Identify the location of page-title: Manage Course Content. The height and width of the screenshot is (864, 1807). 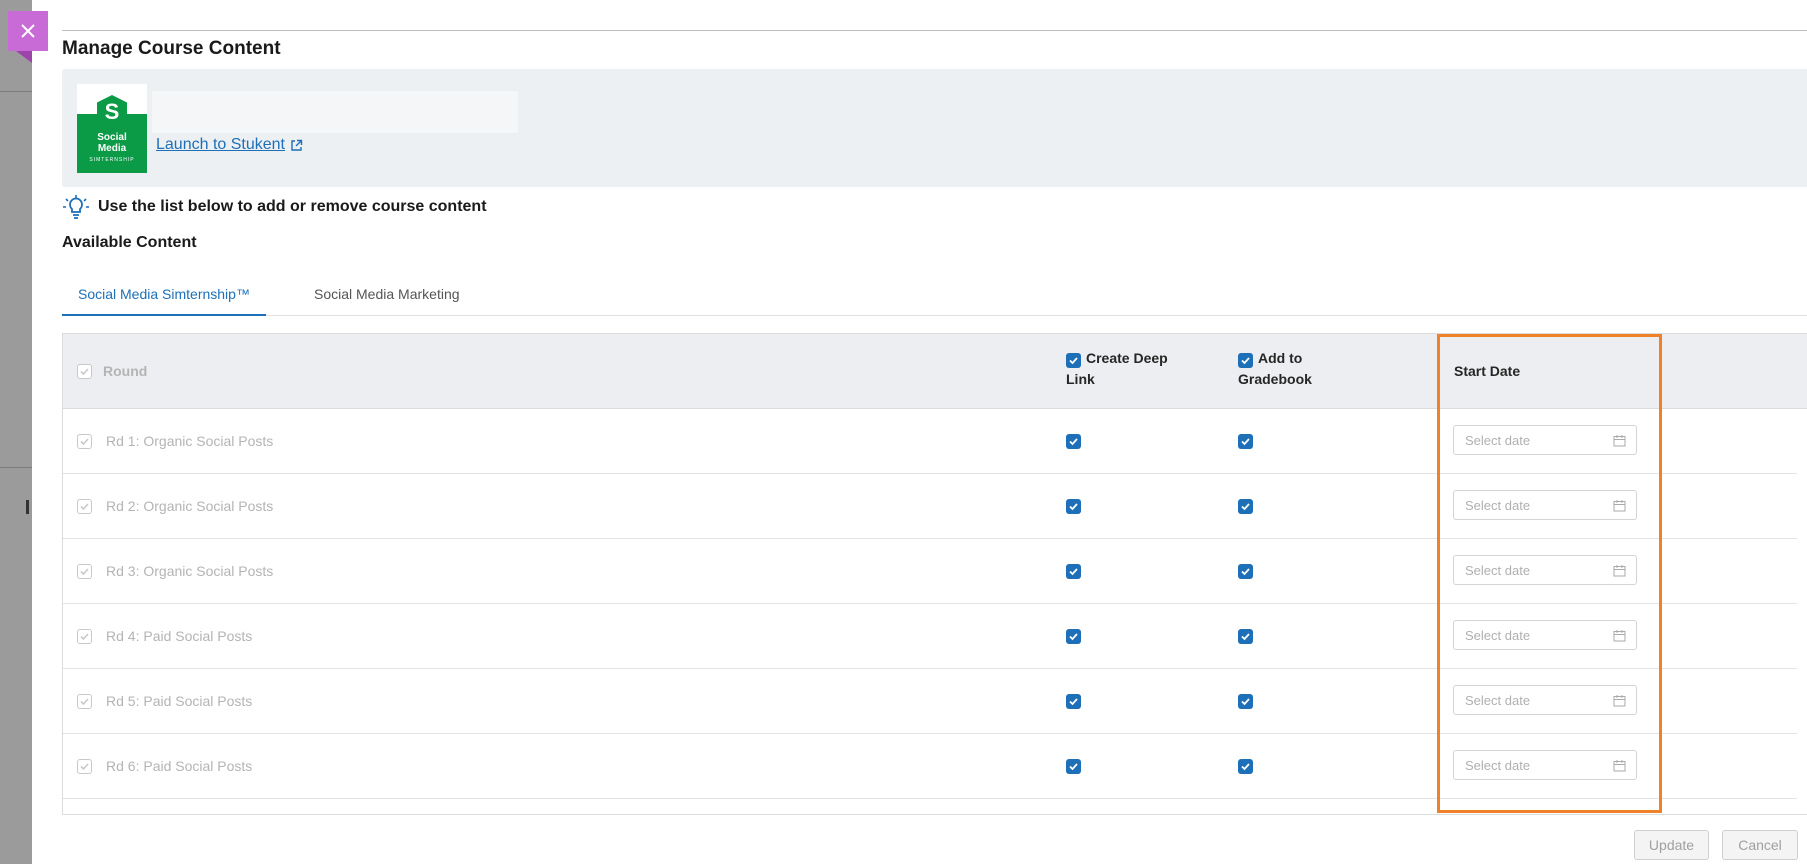
(171, 48).